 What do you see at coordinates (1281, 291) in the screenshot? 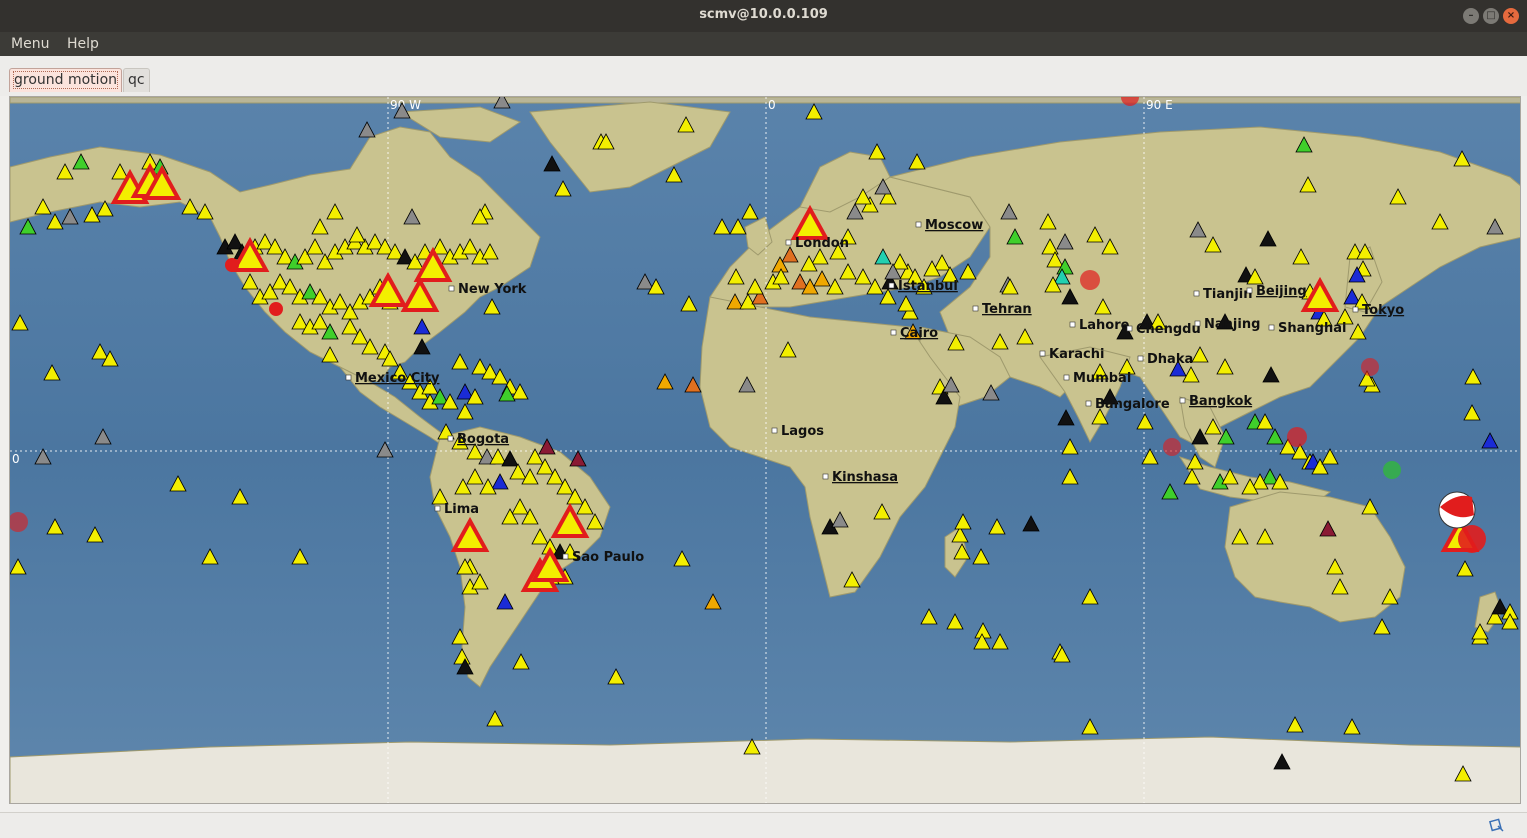
I see `city-label: Beijing` at bounding box center [1281, 291].